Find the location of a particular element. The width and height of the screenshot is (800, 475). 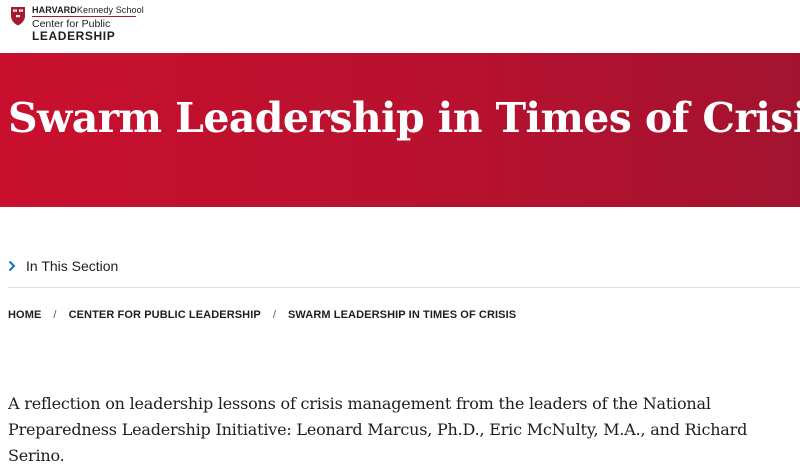

breadcrumb-home: HOME is located at coordinates (24, 315).